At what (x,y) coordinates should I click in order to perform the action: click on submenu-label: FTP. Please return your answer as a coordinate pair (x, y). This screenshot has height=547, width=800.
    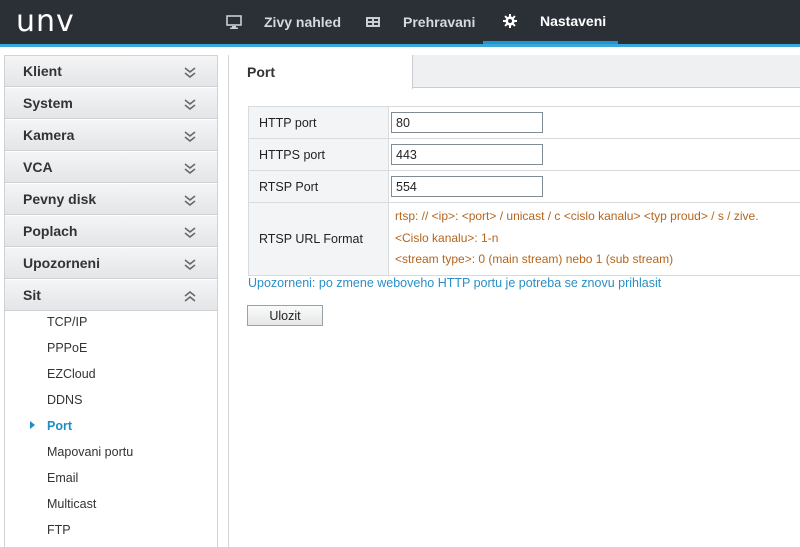
    Looking at the image, I should click on (59, 530).